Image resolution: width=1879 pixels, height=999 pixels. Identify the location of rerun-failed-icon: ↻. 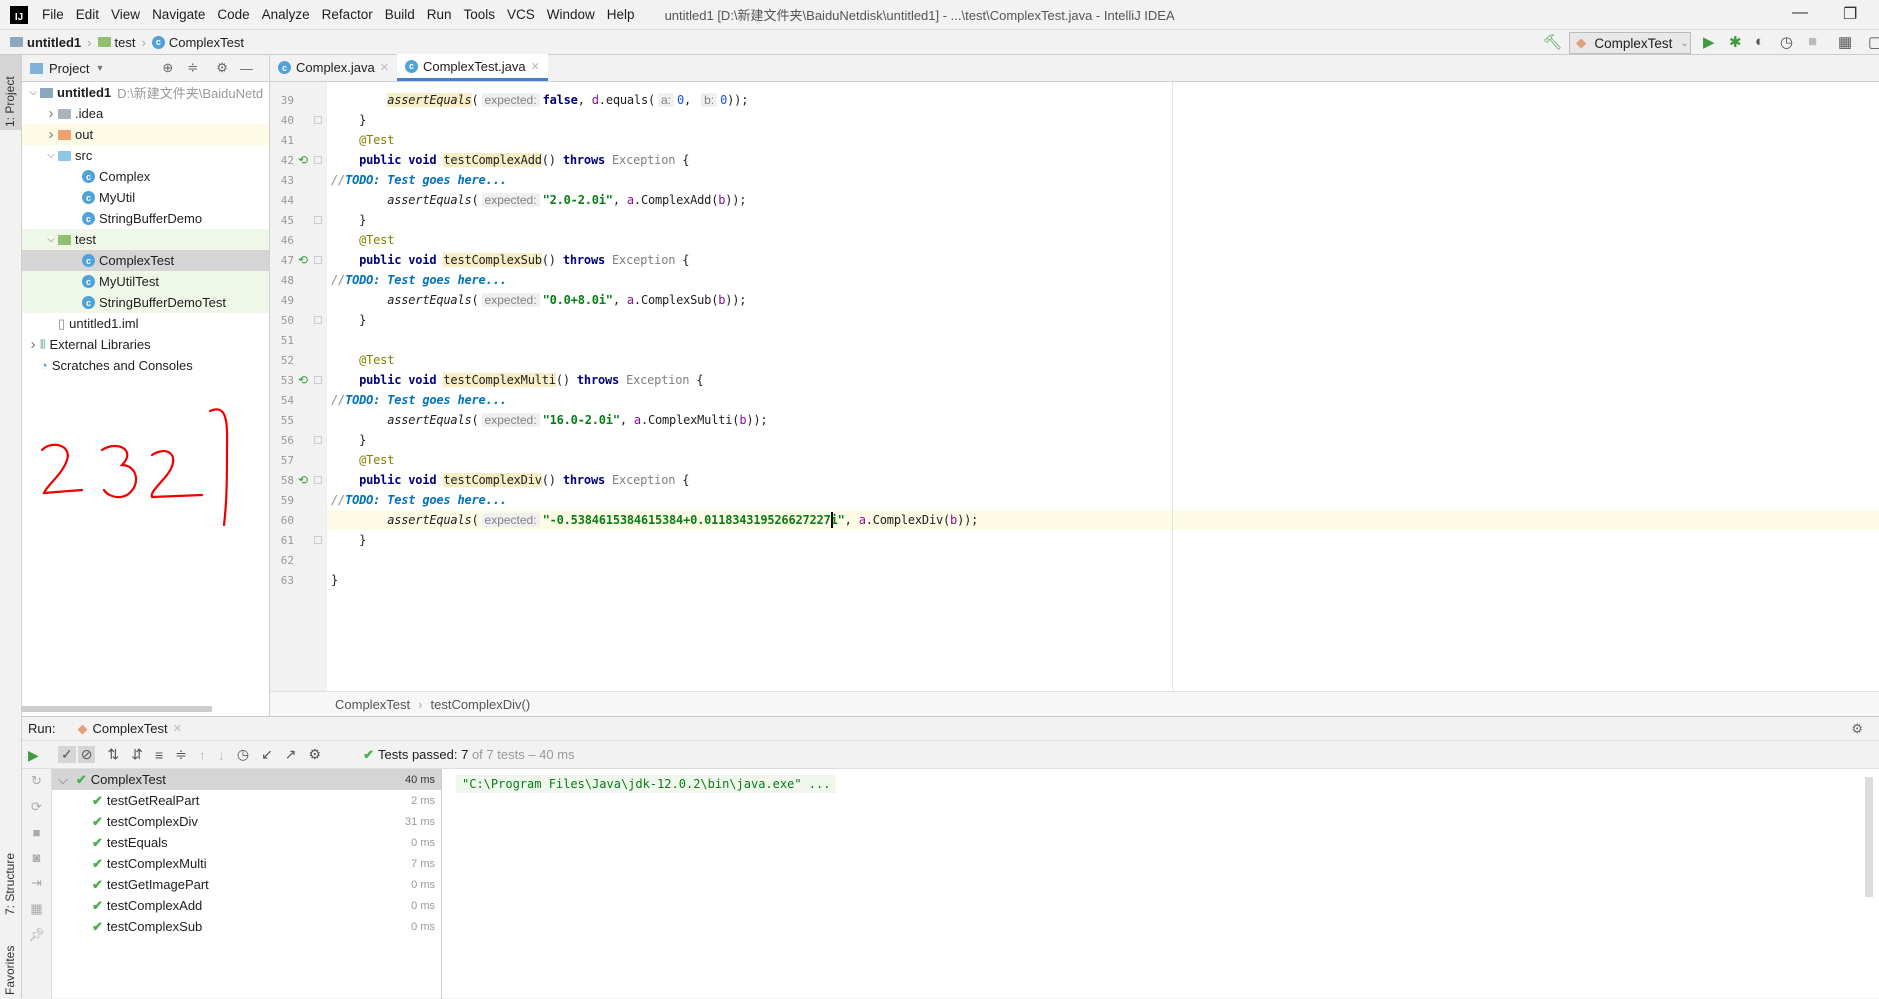
(36, 781).